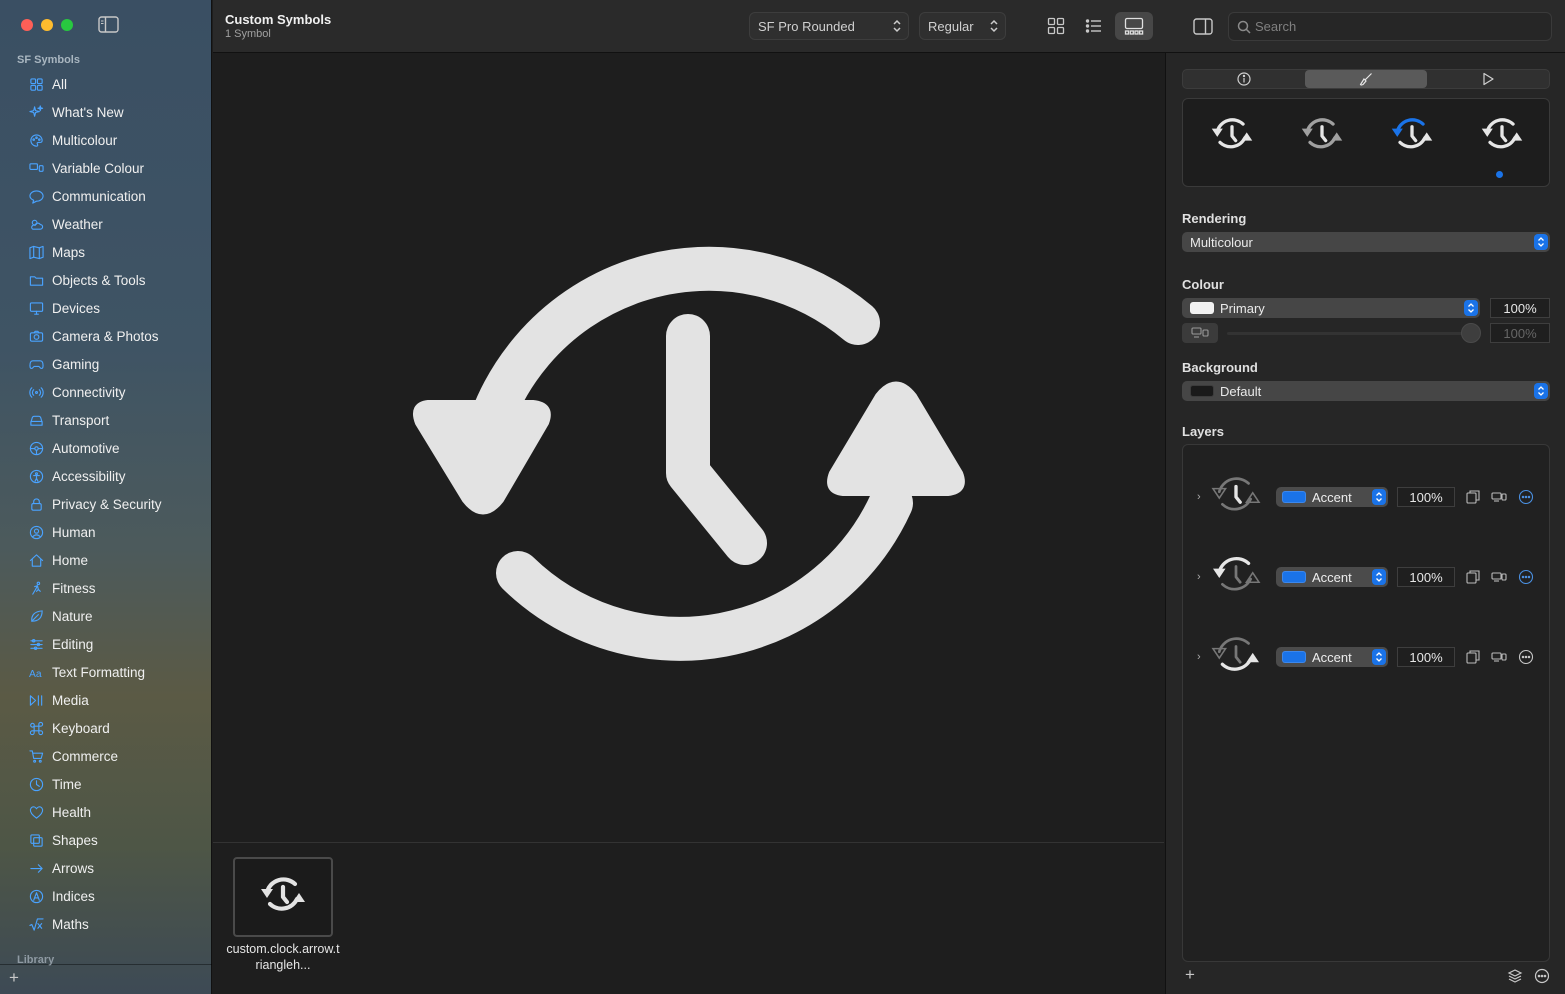 Image resolution: width=1565 pixels, height=994 pixels. I want to click on layers-stack-icon, so click(1515, 976).